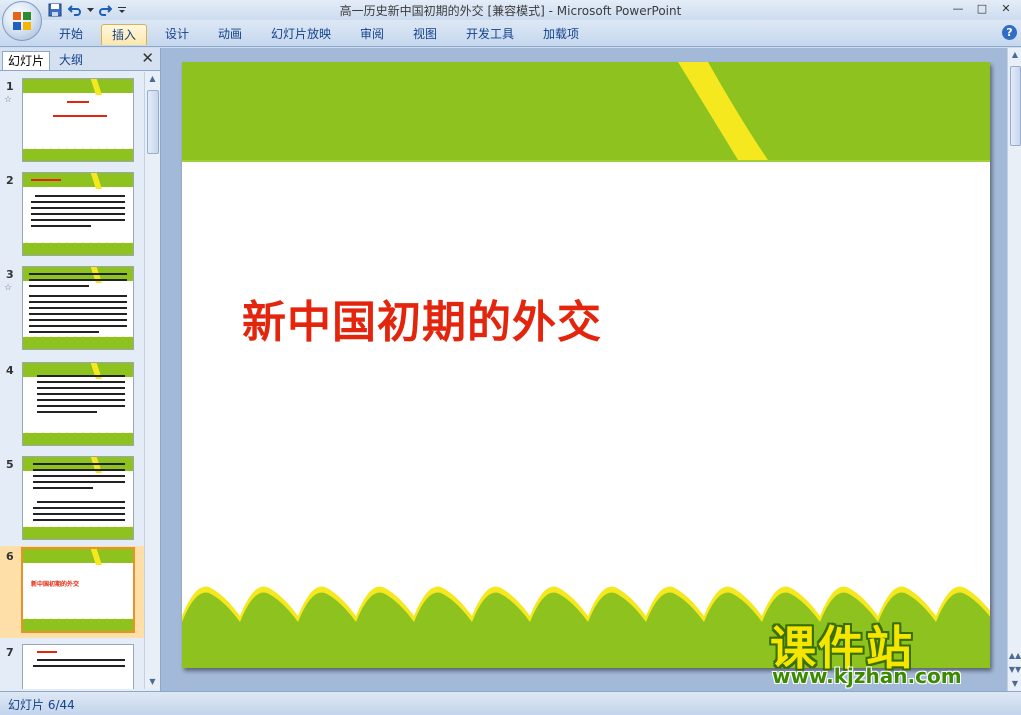  I want to click on watermark-logo: 课件站 www.kjzhan.com, so click(890, 652).